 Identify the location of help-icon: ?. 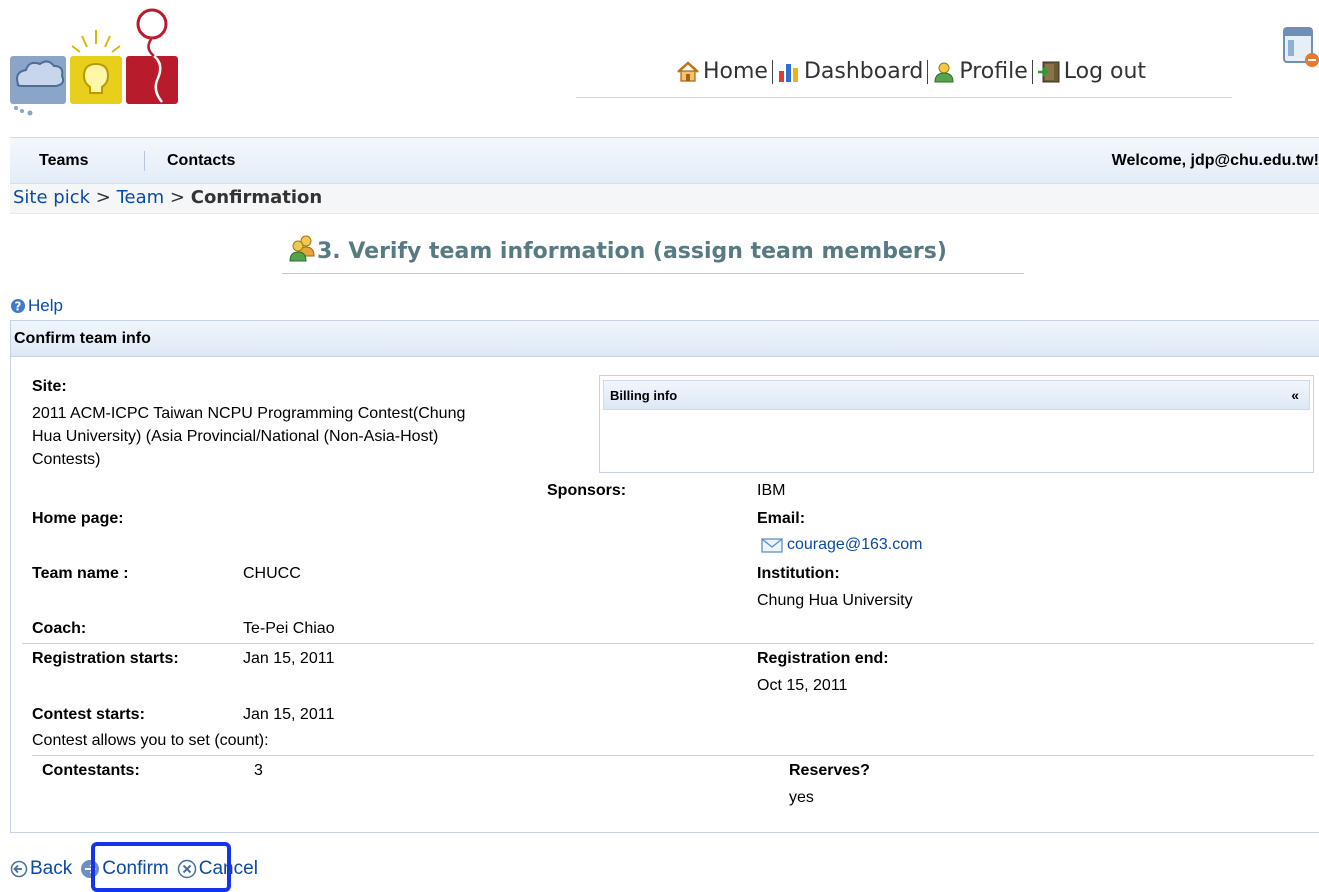
(18, 306).